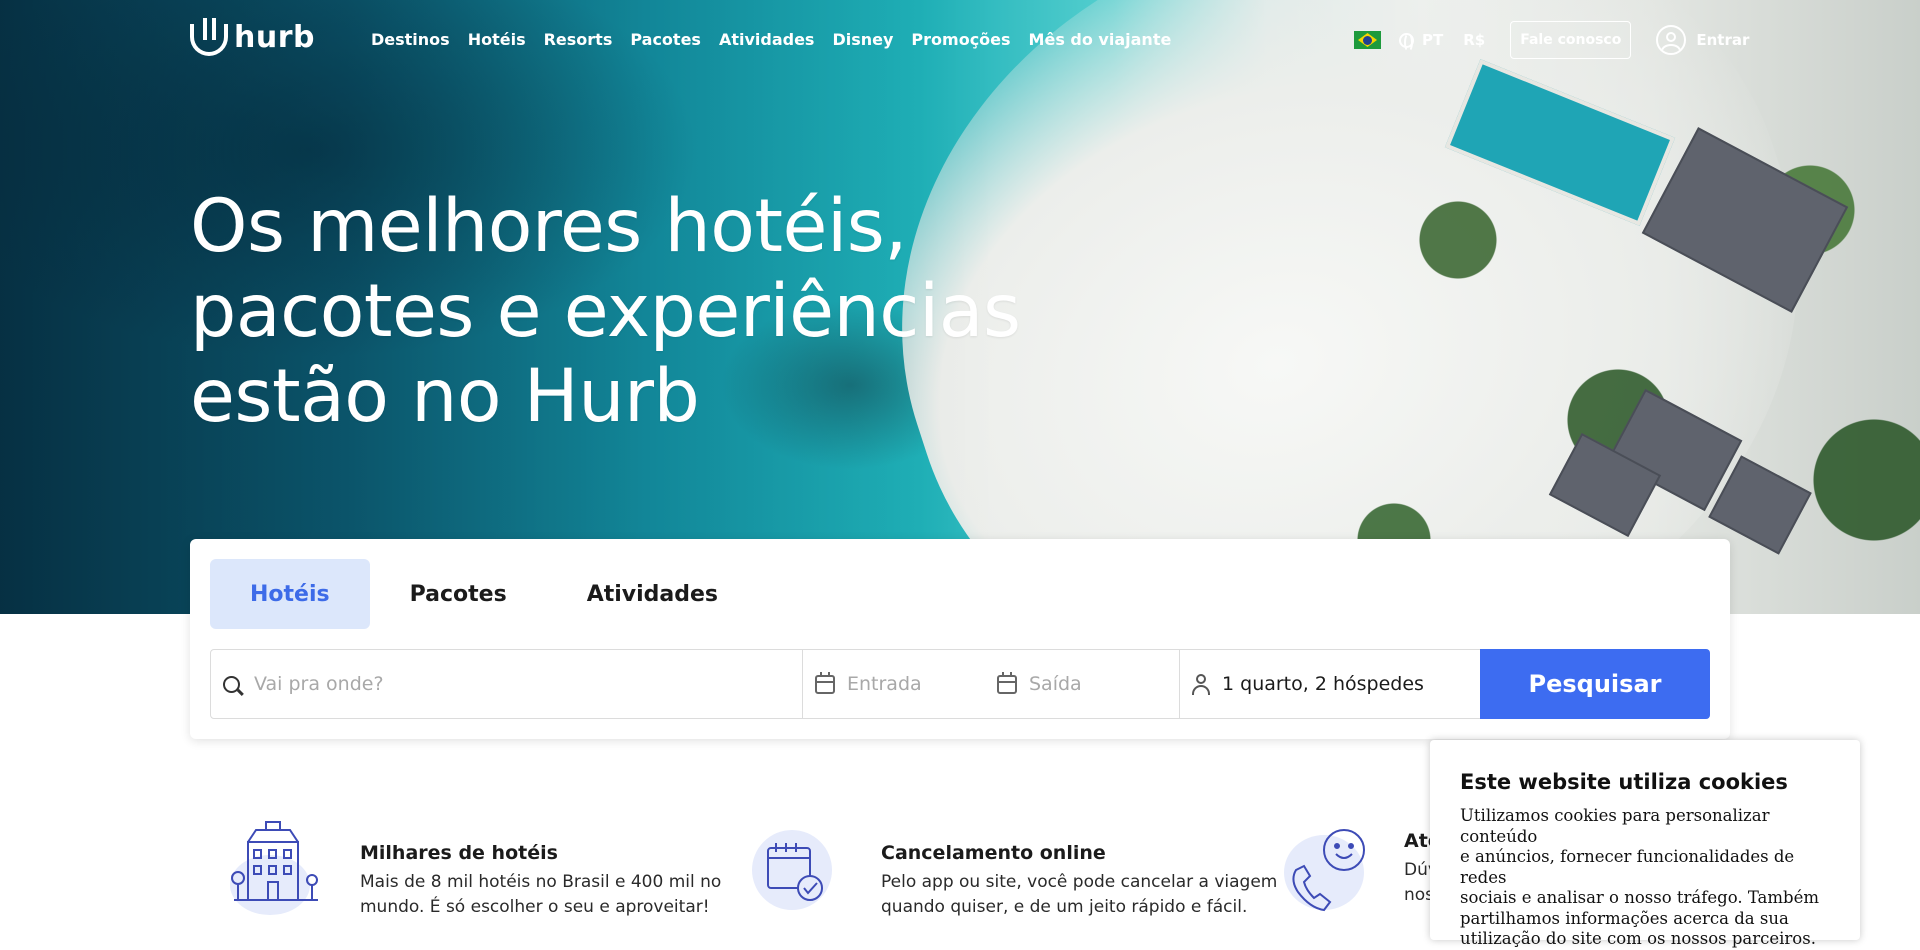  Describe the element at coordinates (209, 37) in the screenshot. I see `hurb-logo-icon` at that location.